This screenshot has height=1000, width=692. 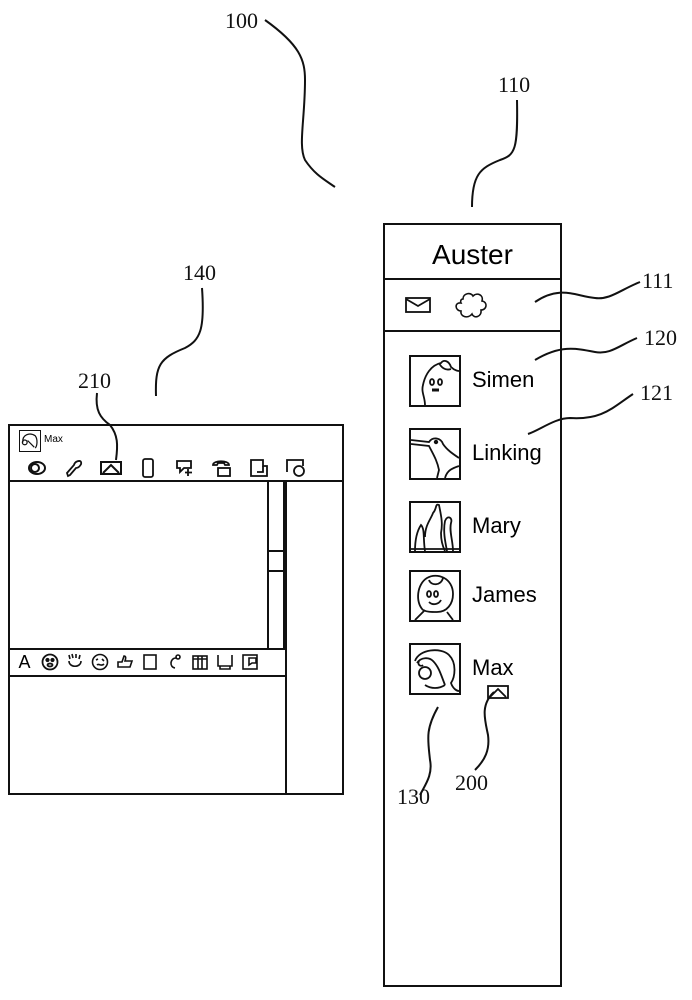 I want to click on flames-avatar-icon, so click(x=435, y=527).